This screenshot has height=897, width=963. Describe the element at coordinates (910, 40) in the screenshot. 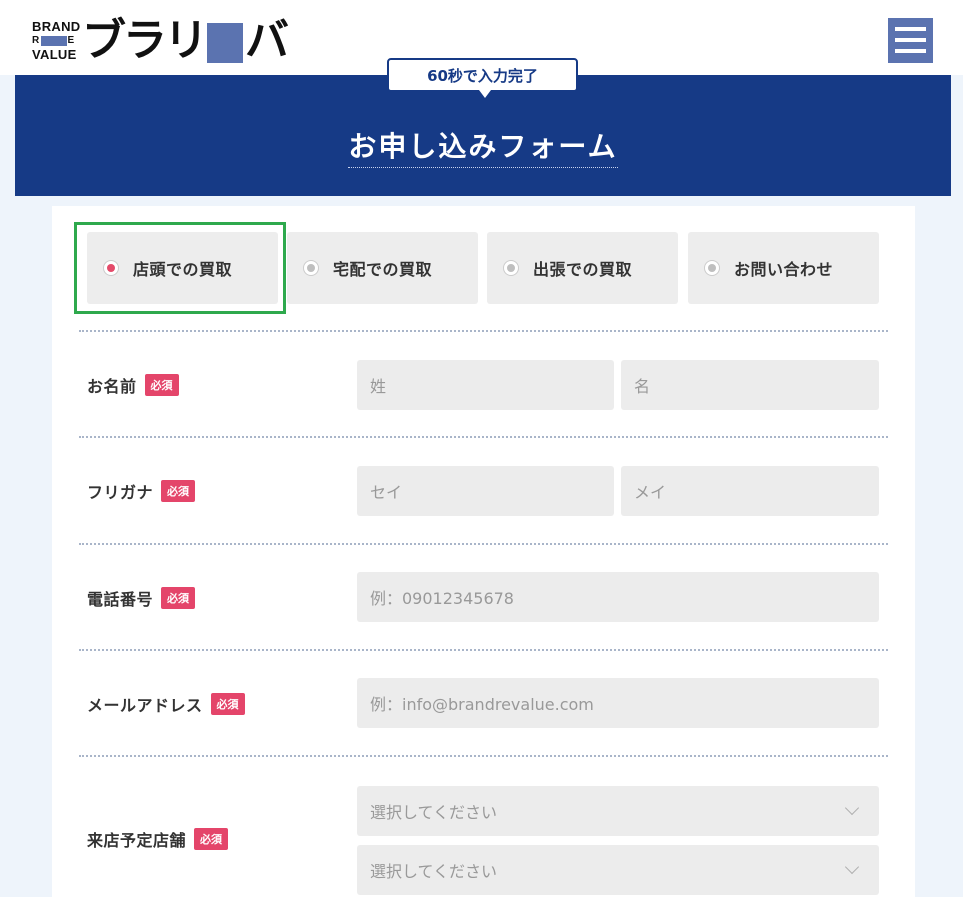

I see `hamburger-menu-button` at that location.